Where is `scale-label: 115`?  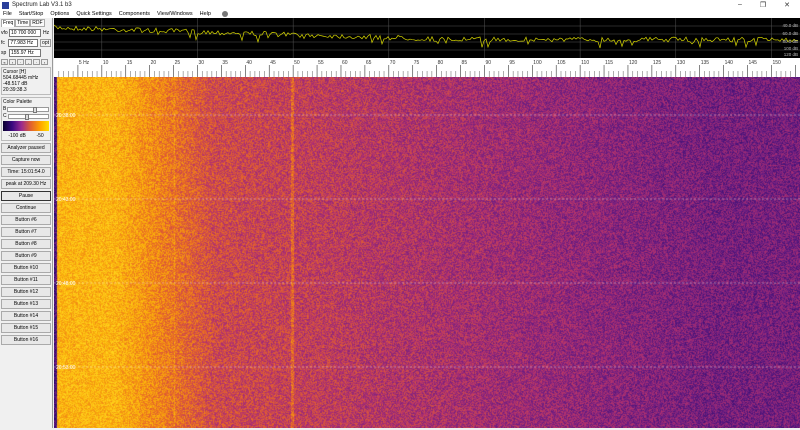
scale-label: 115 is located at coordinates (609, 63).